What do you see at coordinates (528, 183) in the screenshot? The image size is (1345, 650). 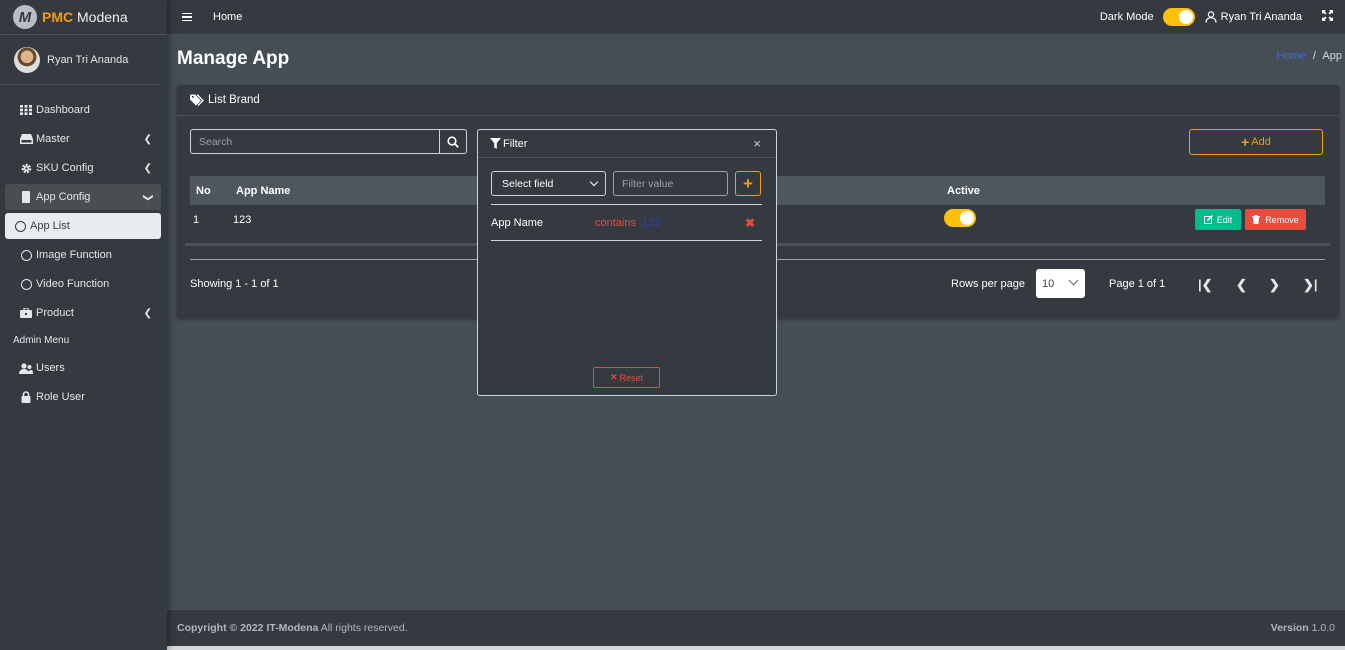 I see `filter-field-value: Select field` at bounding box center [528, 183].